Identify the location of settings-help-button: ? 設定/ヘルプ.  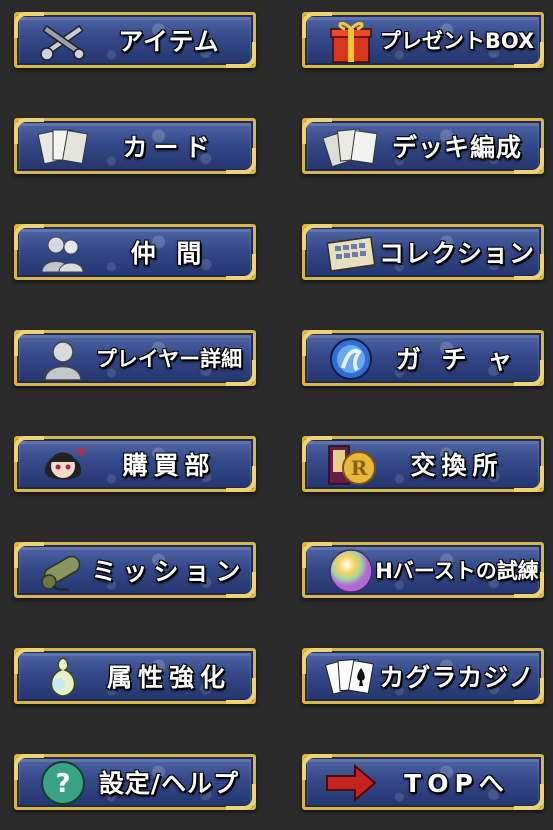
(135, 782).